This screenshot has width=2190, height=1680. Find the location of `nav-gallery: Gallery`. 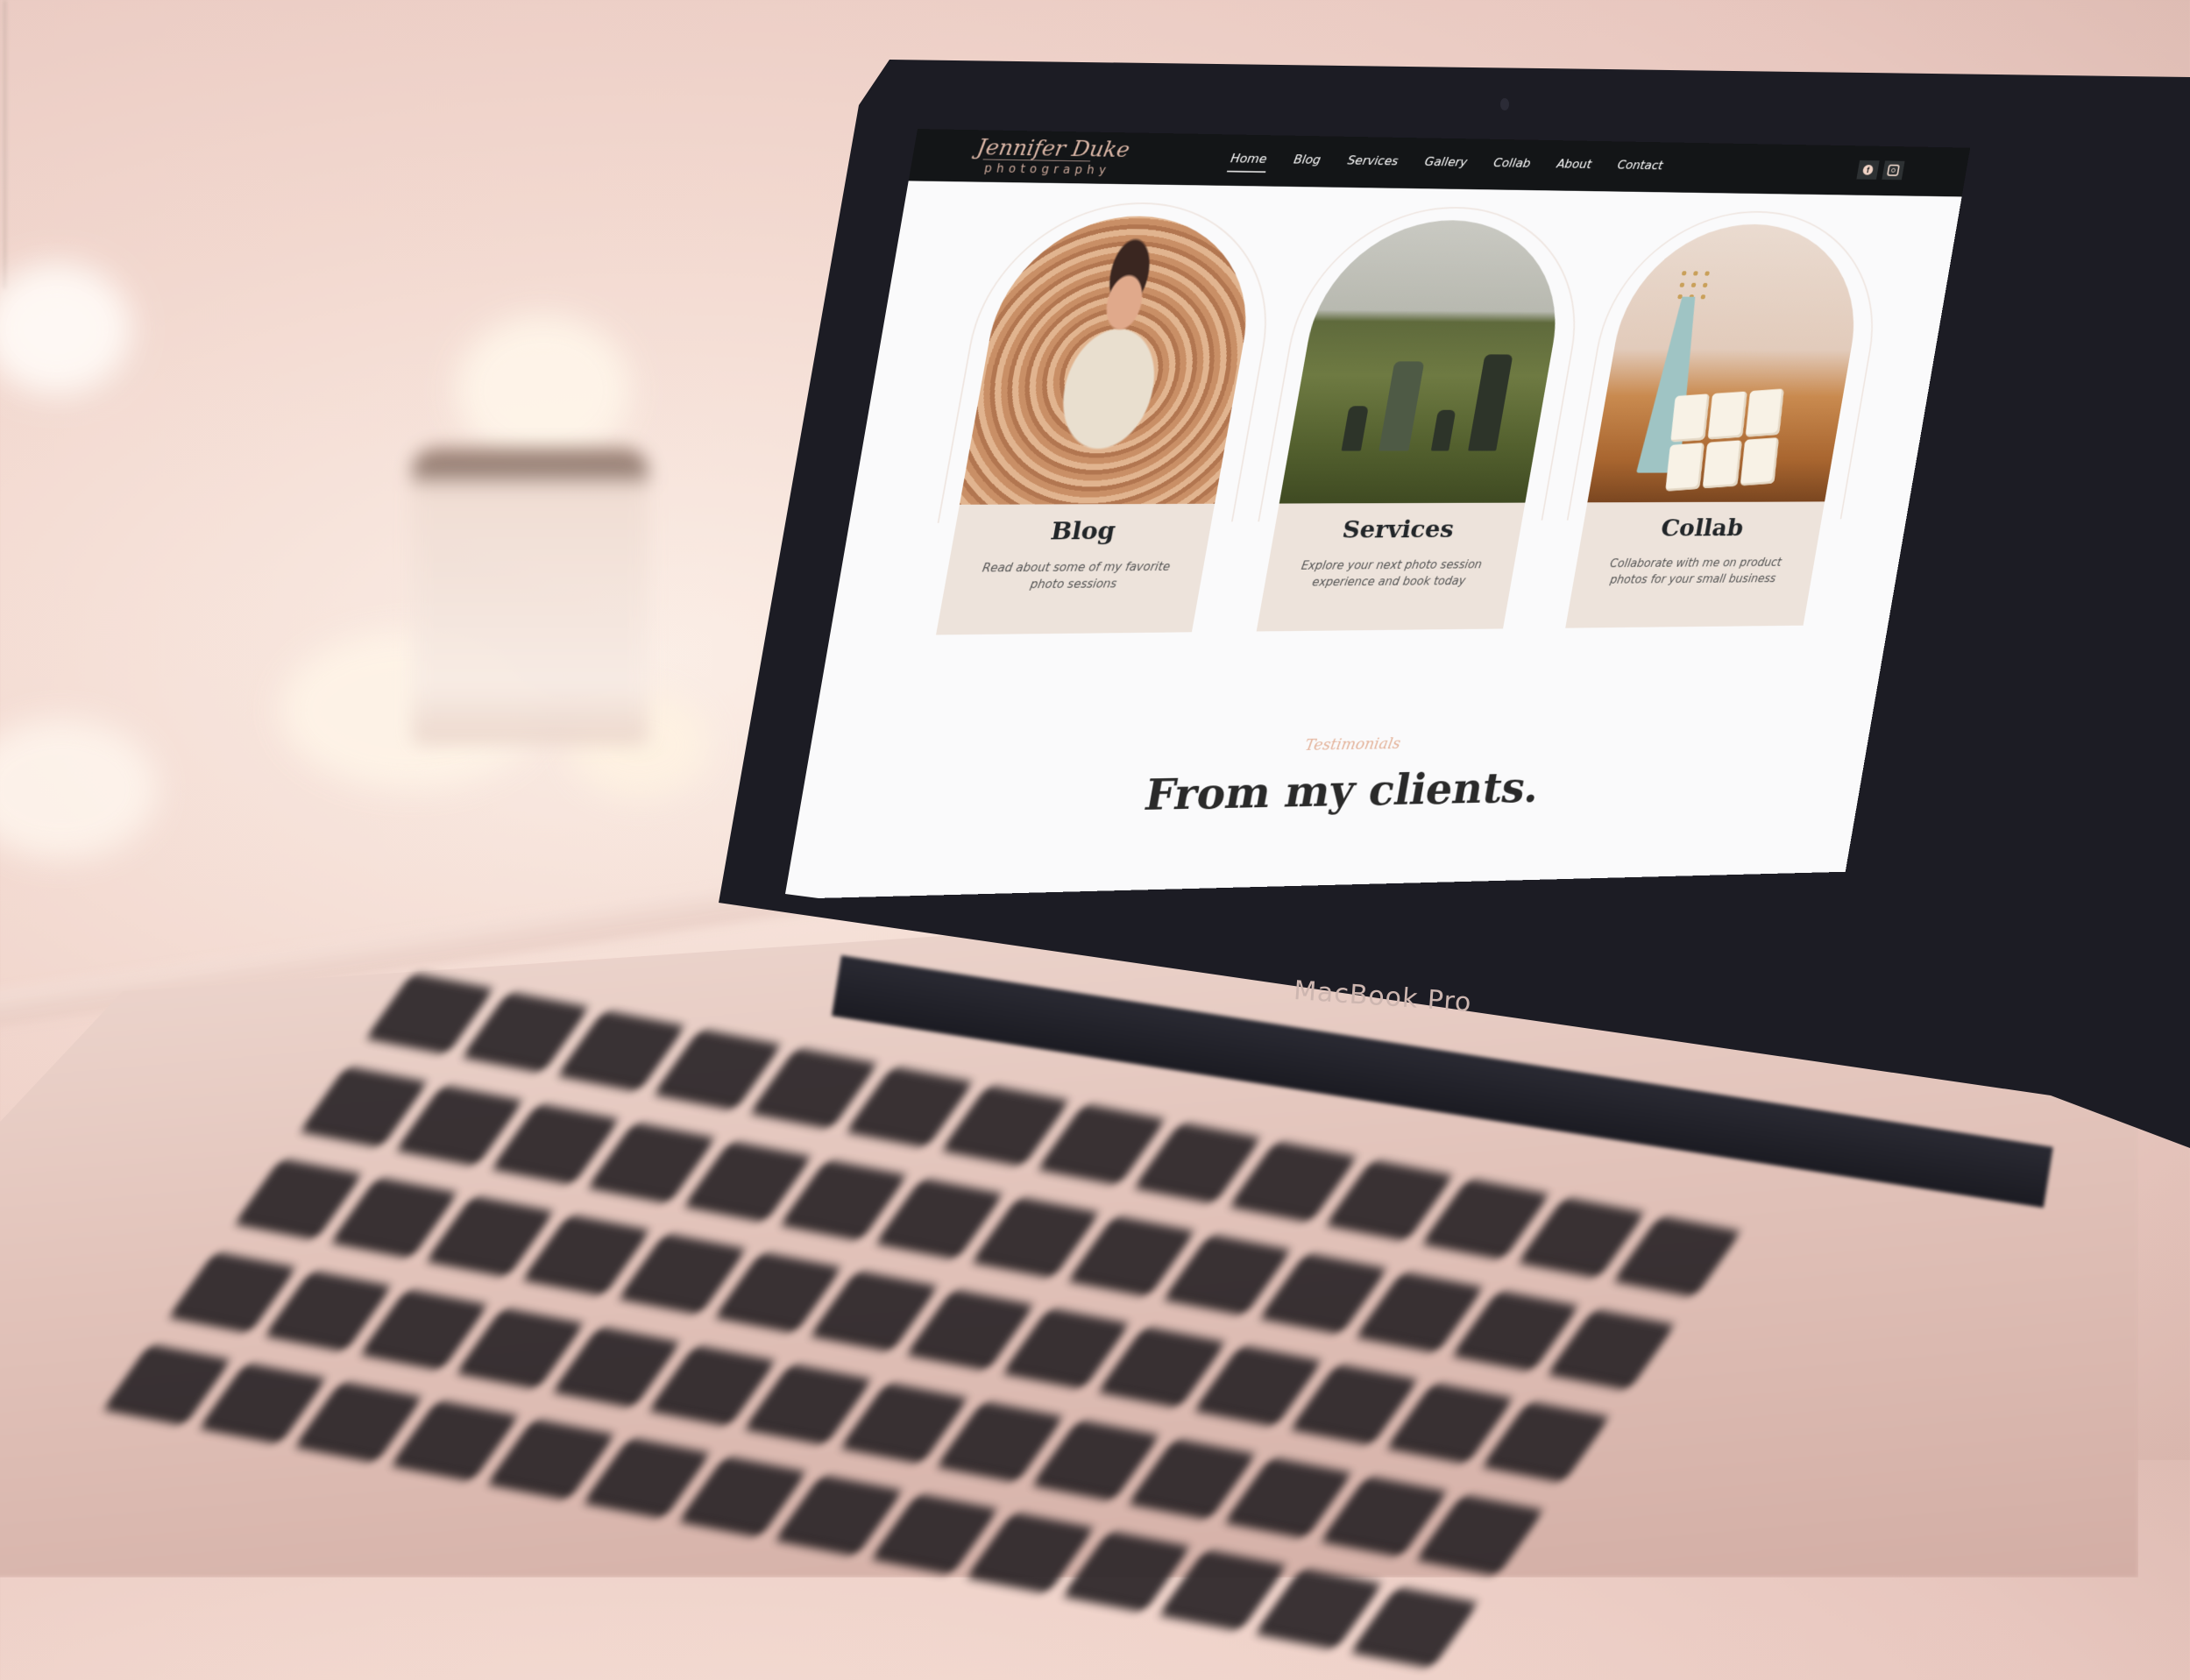

nav-gallery: Gallery is located at coordinates (1446, 161).